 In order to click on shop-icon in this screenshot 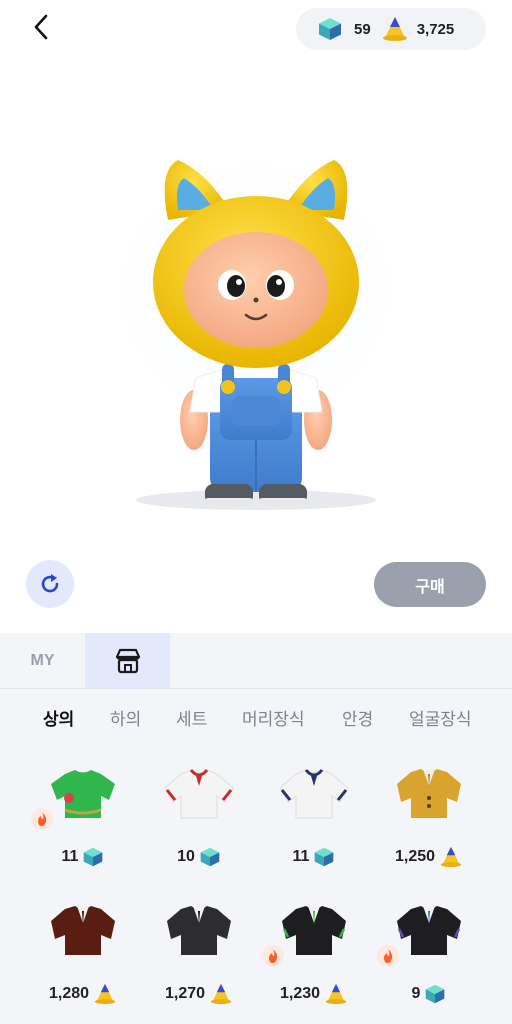, I will do `click(127, 660)`.